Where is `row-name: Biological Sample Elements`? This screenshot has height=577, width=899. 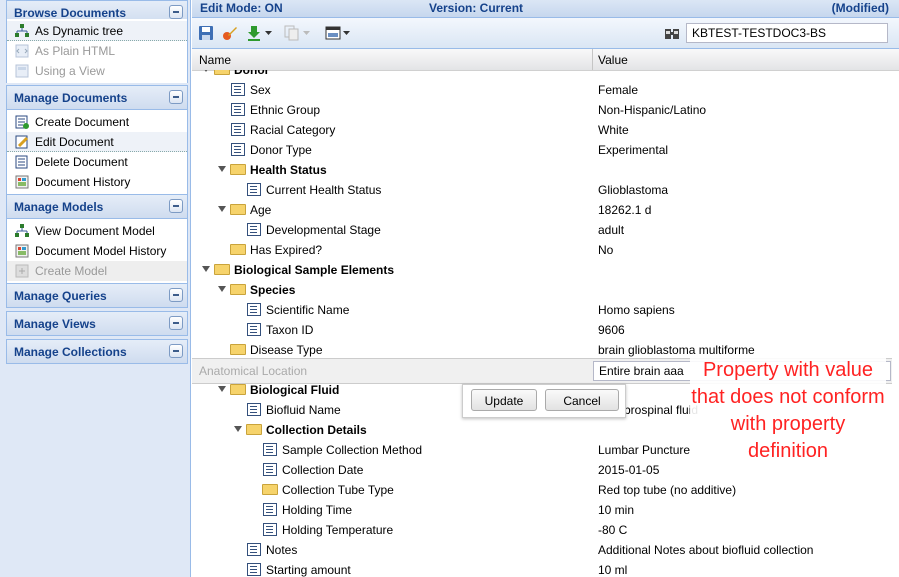
row-name: Biological Sample Elements is located at coordinates (314, 270).